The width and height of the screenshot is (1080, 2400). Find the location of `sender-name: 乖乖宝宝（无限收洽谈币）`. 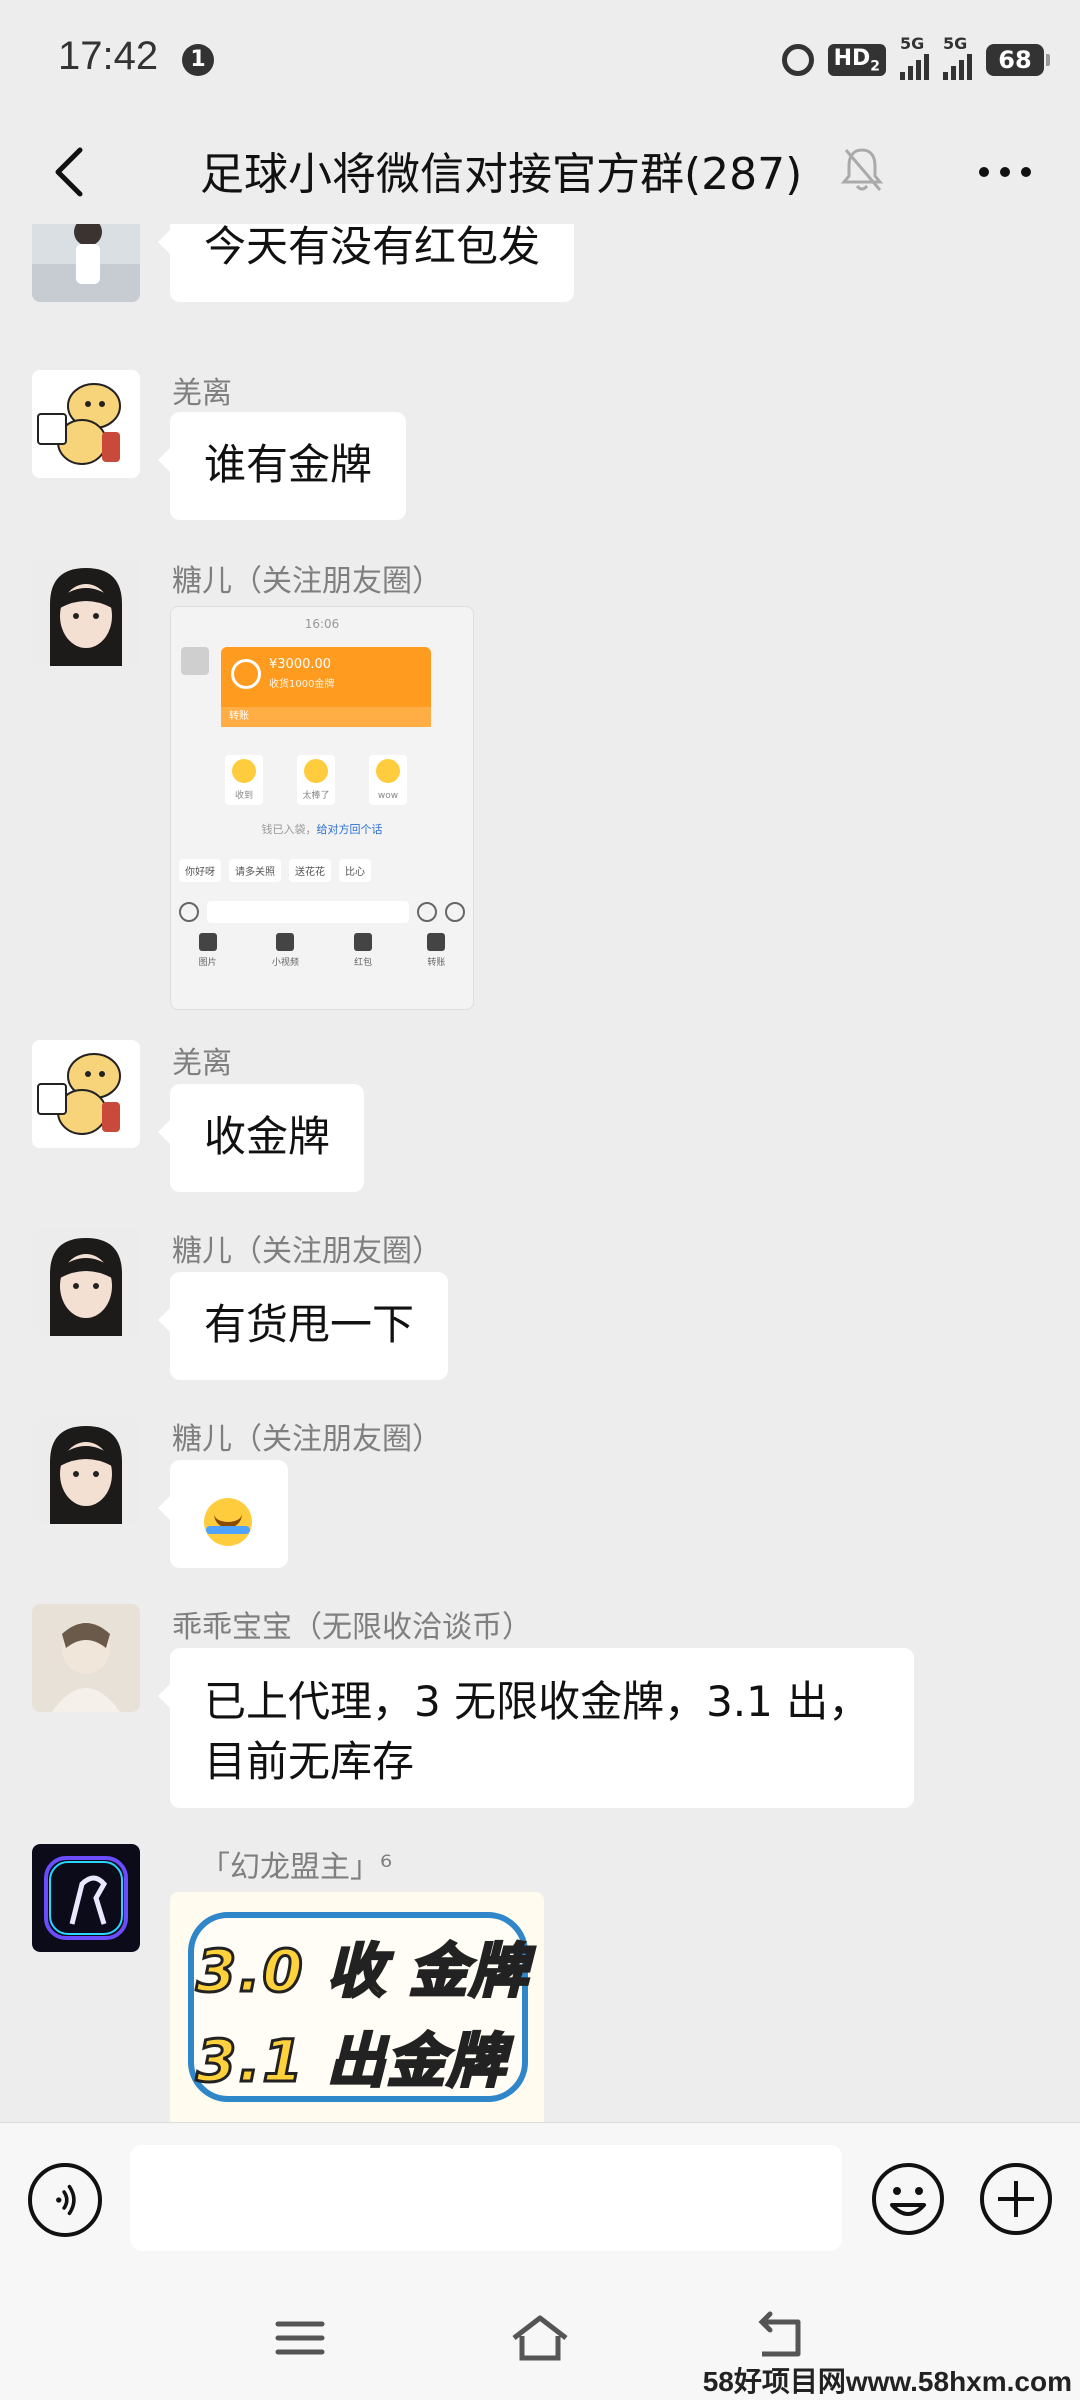

sender-name: 乖乖宝宝（无限收洽谈币） is located at coordinates (352, 1627).